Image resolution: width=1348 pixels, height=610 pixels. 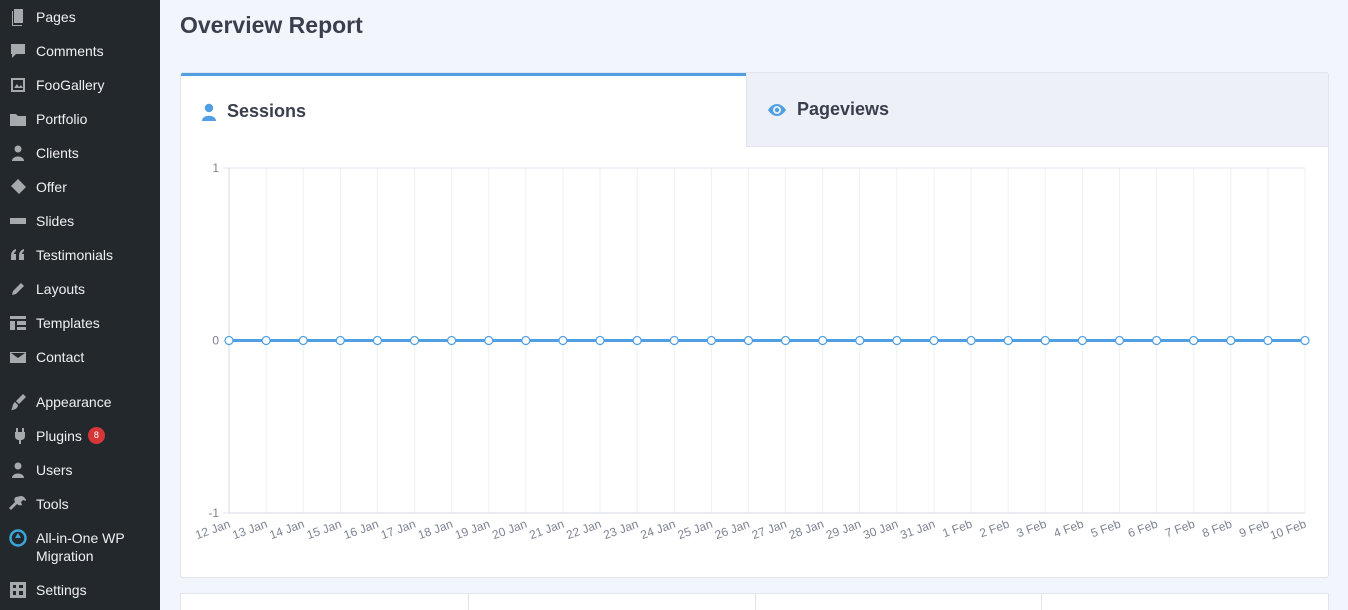 I want to click on x-tick-label: 5 Feb, so click(x=1106, y=529).